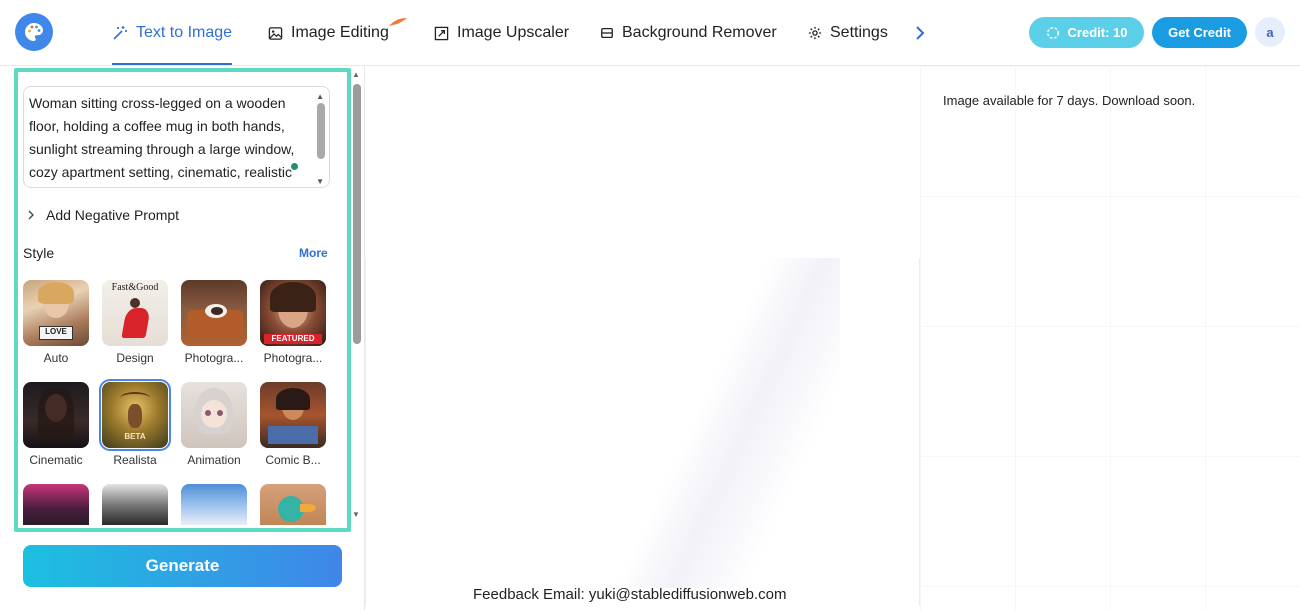 The image size is (1300, 610). I want to click on nav-next-button, so click(920, 33).